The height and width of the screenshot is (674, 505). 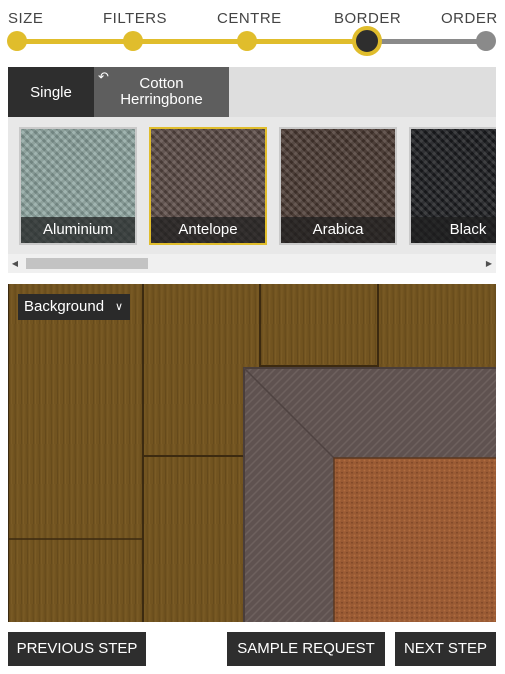 I want to click on tab-single-label: Single, so click(x=51, y=92).